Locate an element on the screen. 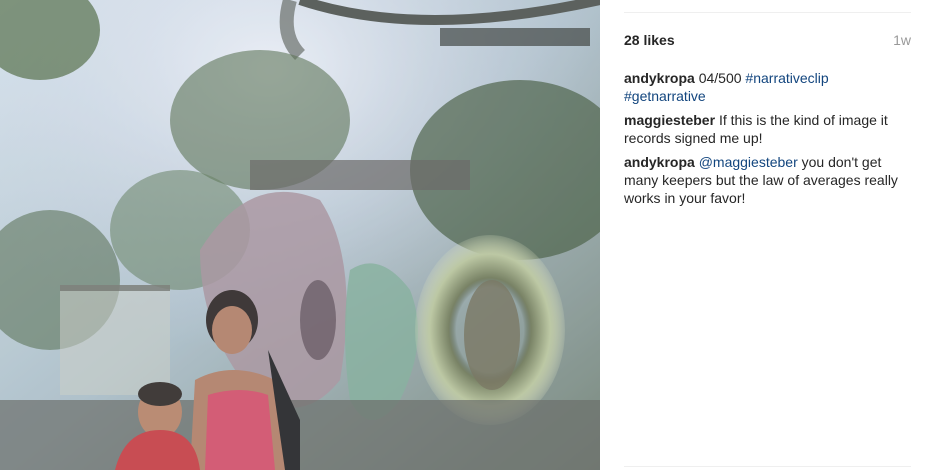  bottom-divider is located at coordinates (767, 466).